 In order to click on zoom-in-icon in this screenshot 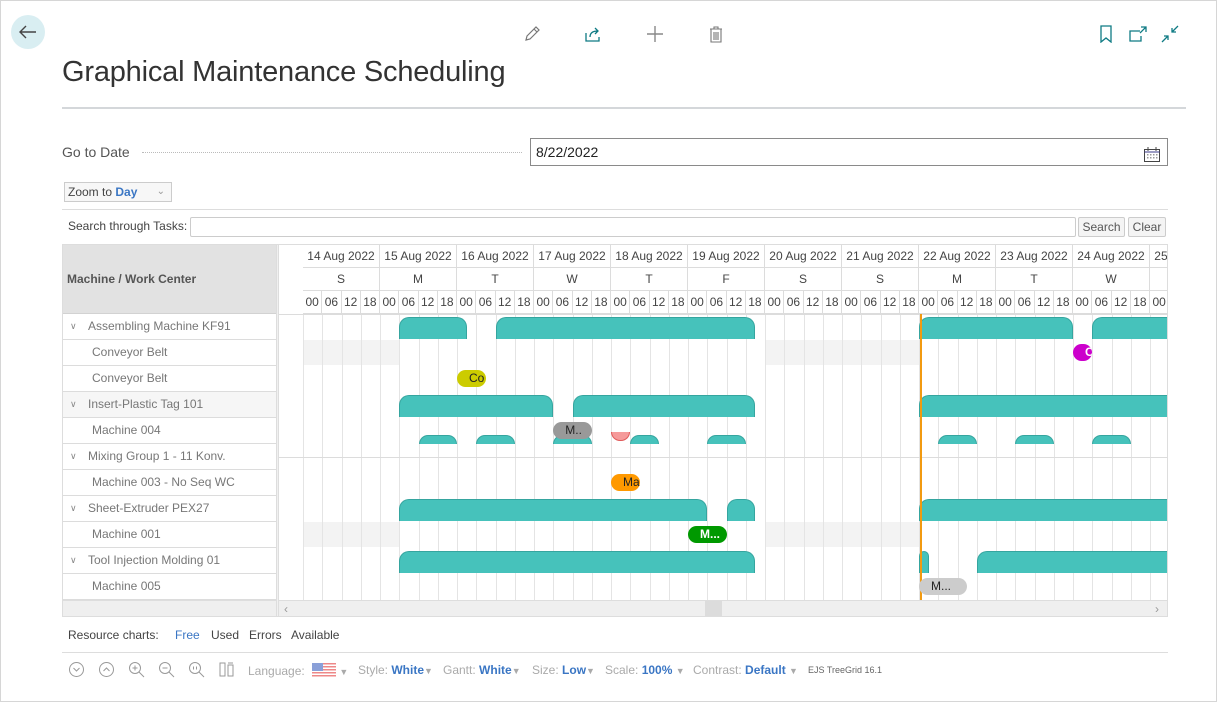, I will do `click(136, 669)`.